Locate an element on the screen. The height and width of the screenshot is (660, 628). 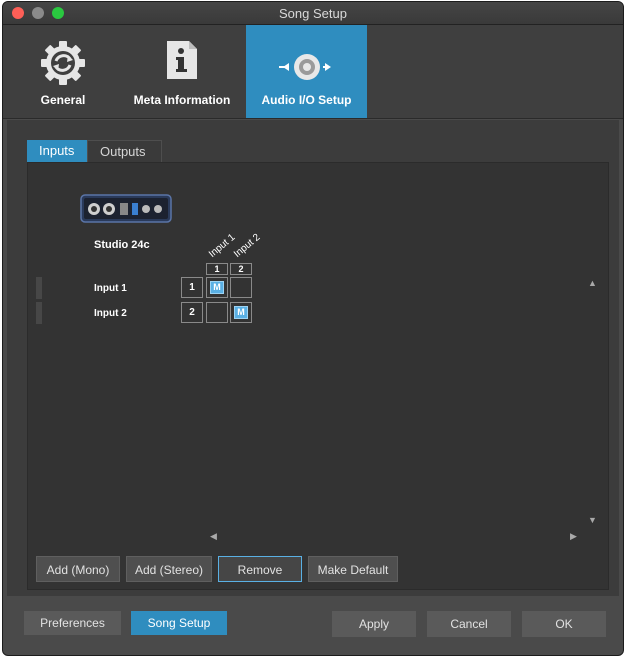
ok-button: OK is located at coordinates (564, 624).